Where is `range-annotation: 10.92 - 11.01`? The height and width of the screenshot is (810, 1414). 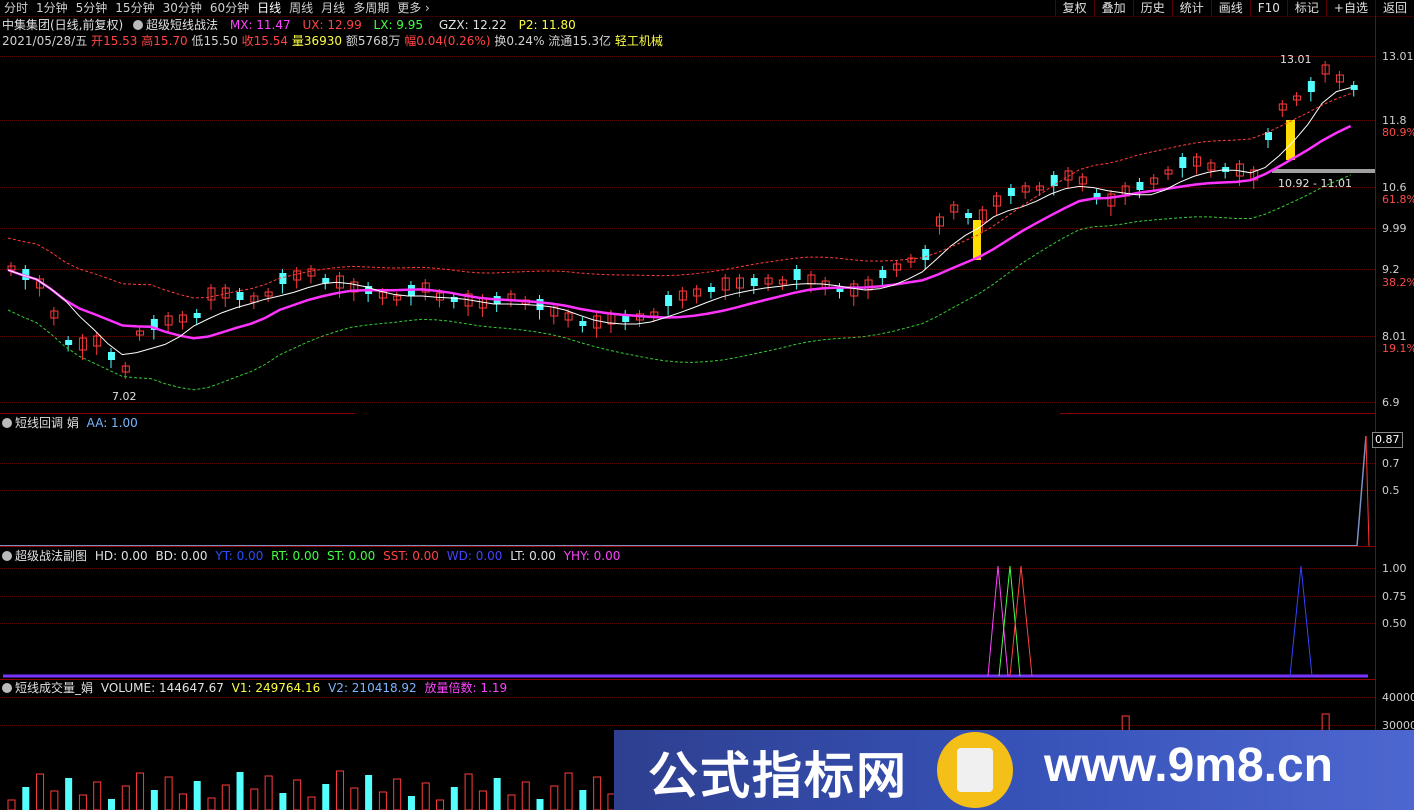 range-annotation: 10.92 - 11.01 is located at coordinates (1315, 183).